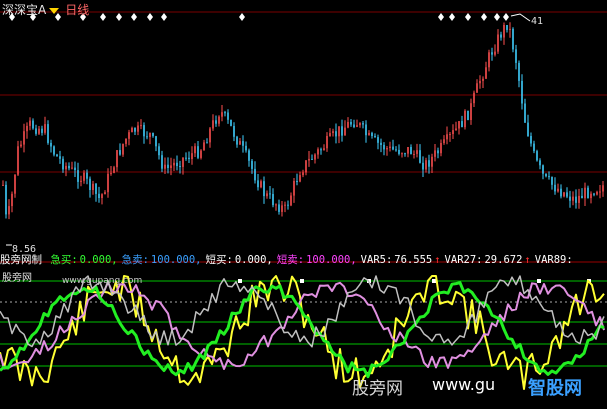  Describe the element at coordinates (463, 260) in the screenshot. I see `indicator-item-label: VAR27:` at that location.